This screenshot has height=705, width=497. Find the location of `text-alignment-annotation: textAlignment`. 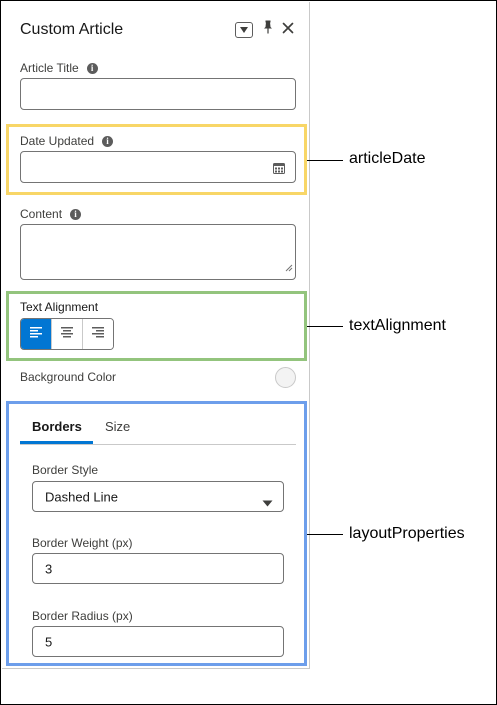

text-alignment-annotation: textAlignment is located at coordinates (397, 325).